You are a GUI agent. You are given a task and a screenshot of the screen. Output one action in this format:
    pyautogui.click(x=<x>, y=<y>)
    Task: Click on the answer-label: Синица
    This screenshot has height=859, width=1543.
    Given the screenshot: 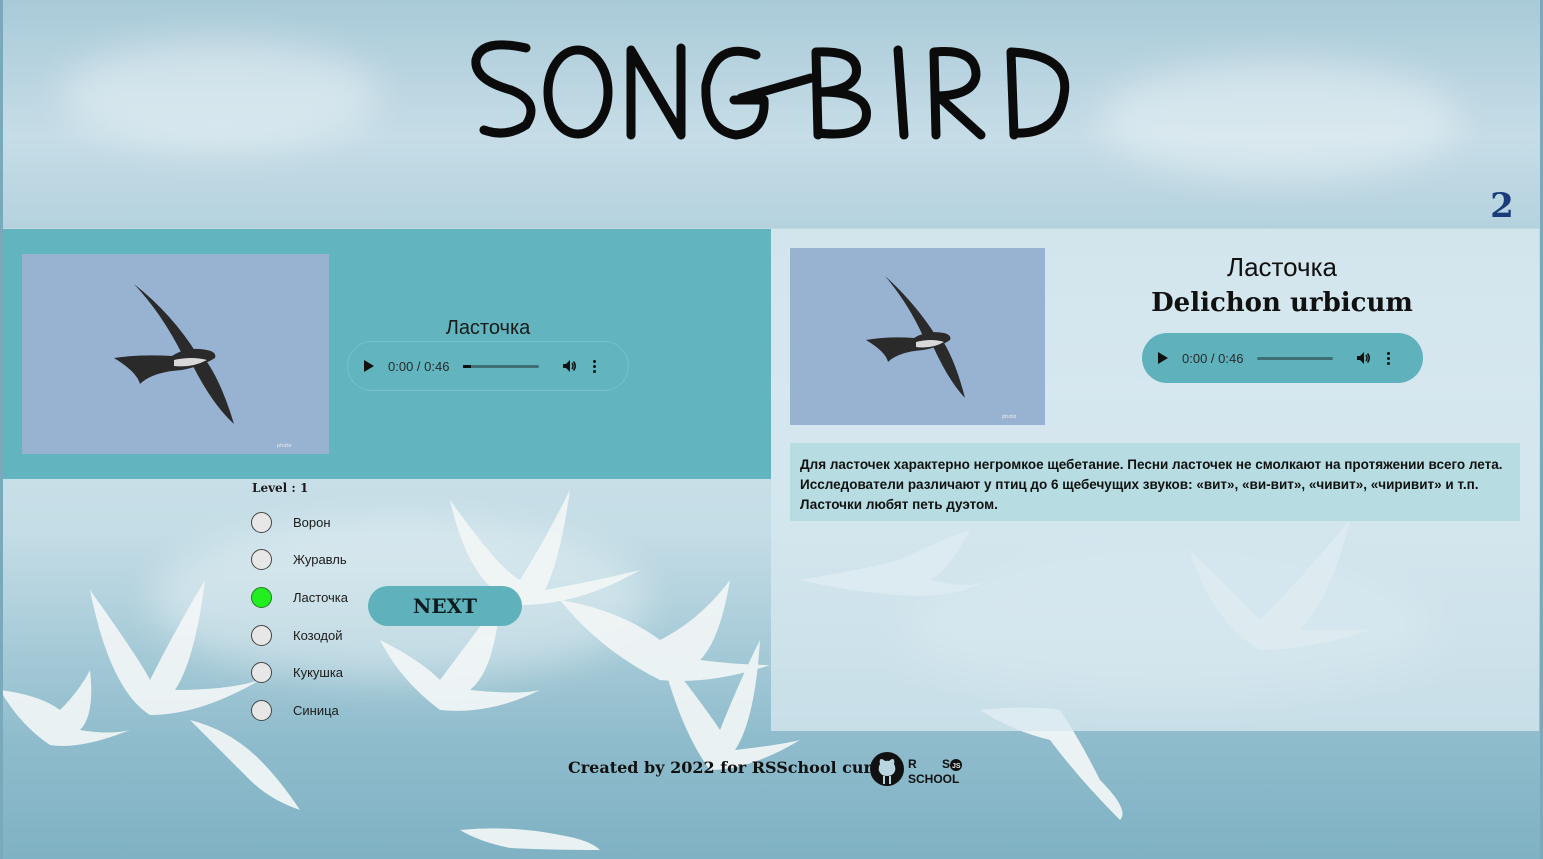 What is the action you would take?
    pyautogui.click(x=316, y=710)
    